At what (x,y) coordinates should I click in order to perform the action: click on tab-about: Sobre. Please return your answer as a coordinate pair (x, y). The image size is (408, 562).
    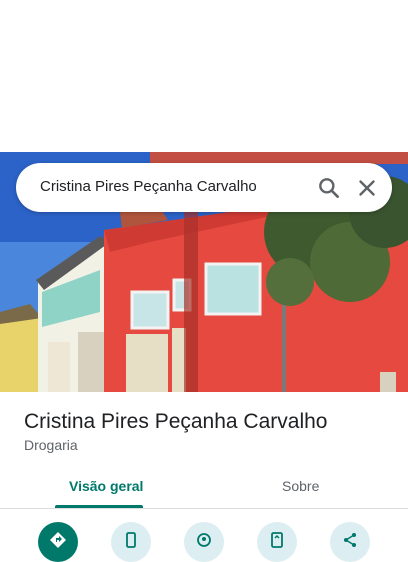
    Looking at the image, I should click on (300, 486).